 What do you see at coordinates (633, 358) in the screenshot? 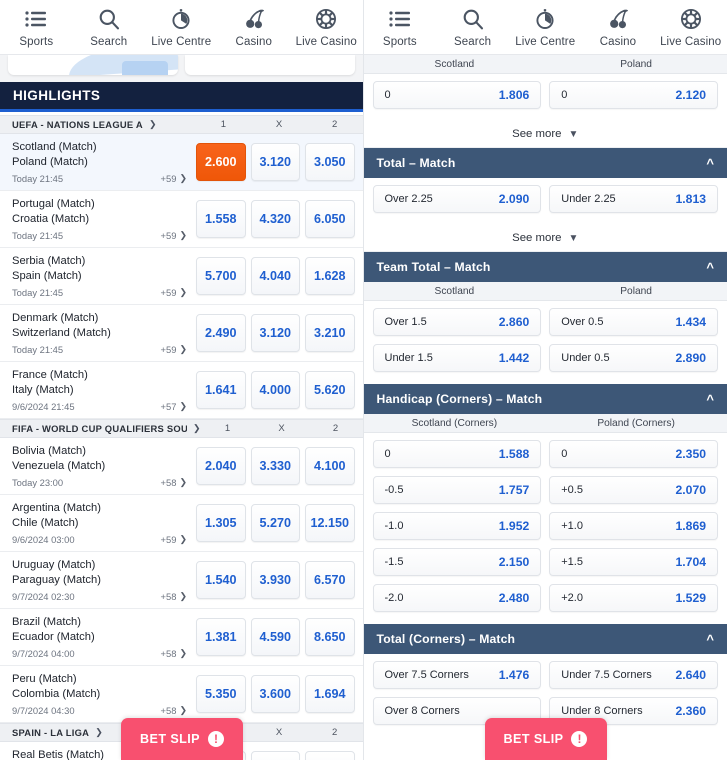
I see `selection-button: Under 0.5 2.890` at bounding box center [633, 358].